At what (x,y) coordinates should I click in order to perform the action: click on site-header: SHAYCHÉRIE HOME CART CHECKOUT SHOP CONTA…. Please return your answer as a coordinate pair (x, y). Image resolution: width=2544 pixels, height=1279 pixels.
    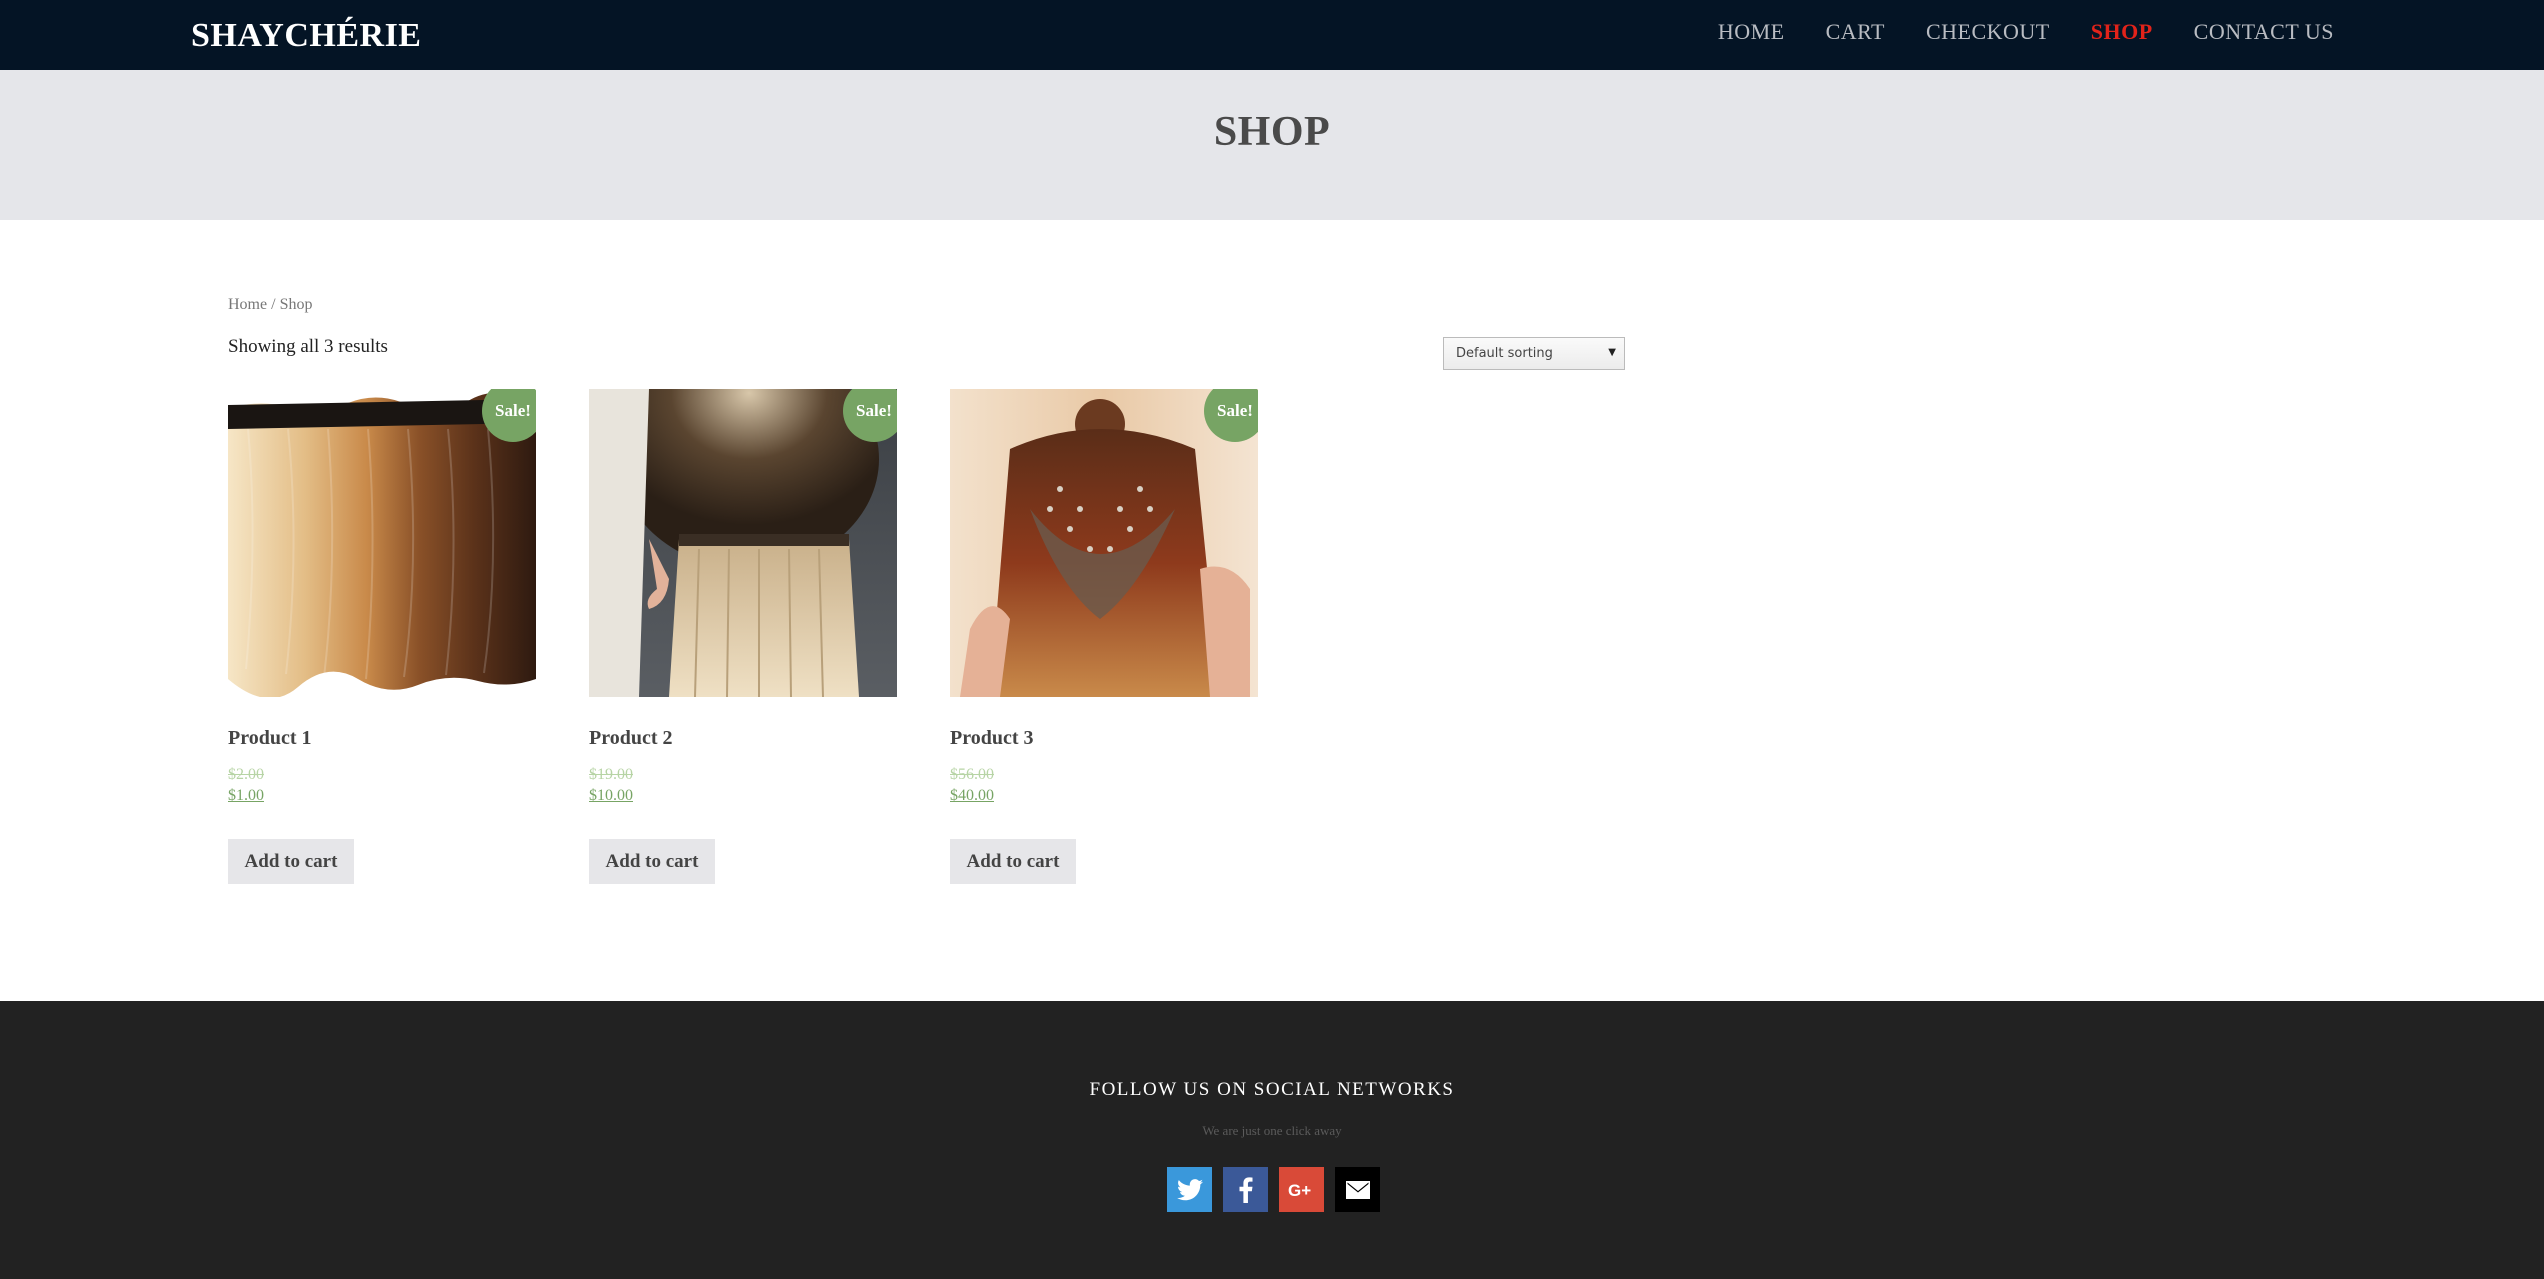
    Looking at the image, I should click on (1272, 35).